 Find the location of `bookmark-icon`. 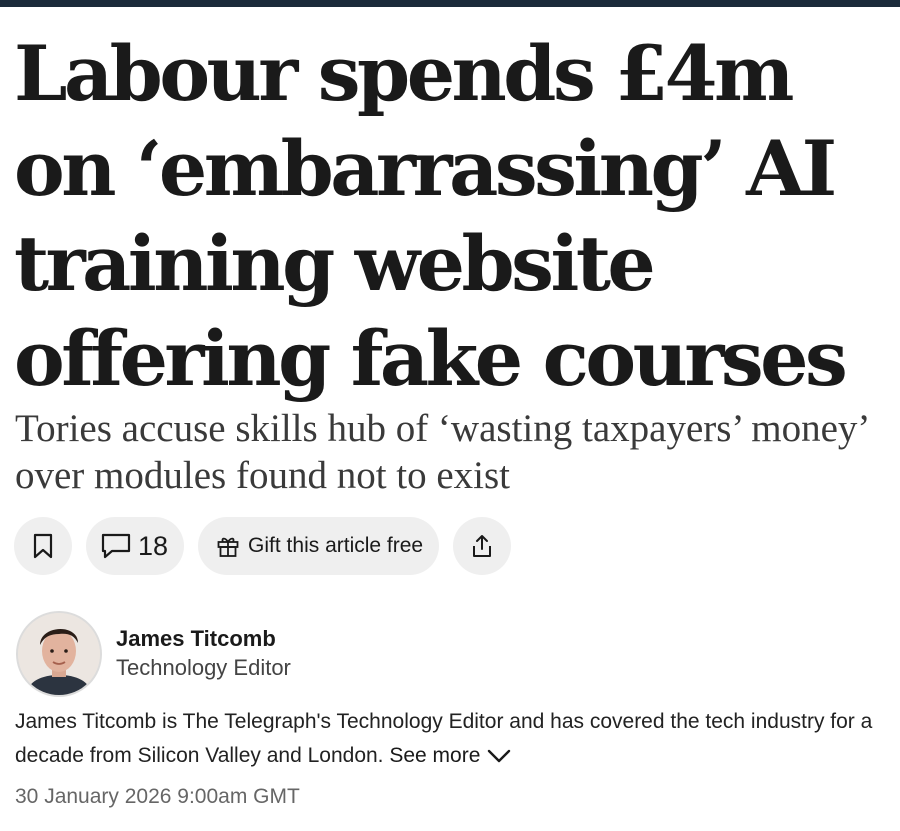

bookmark-icon is located at coordinates (43, 546).